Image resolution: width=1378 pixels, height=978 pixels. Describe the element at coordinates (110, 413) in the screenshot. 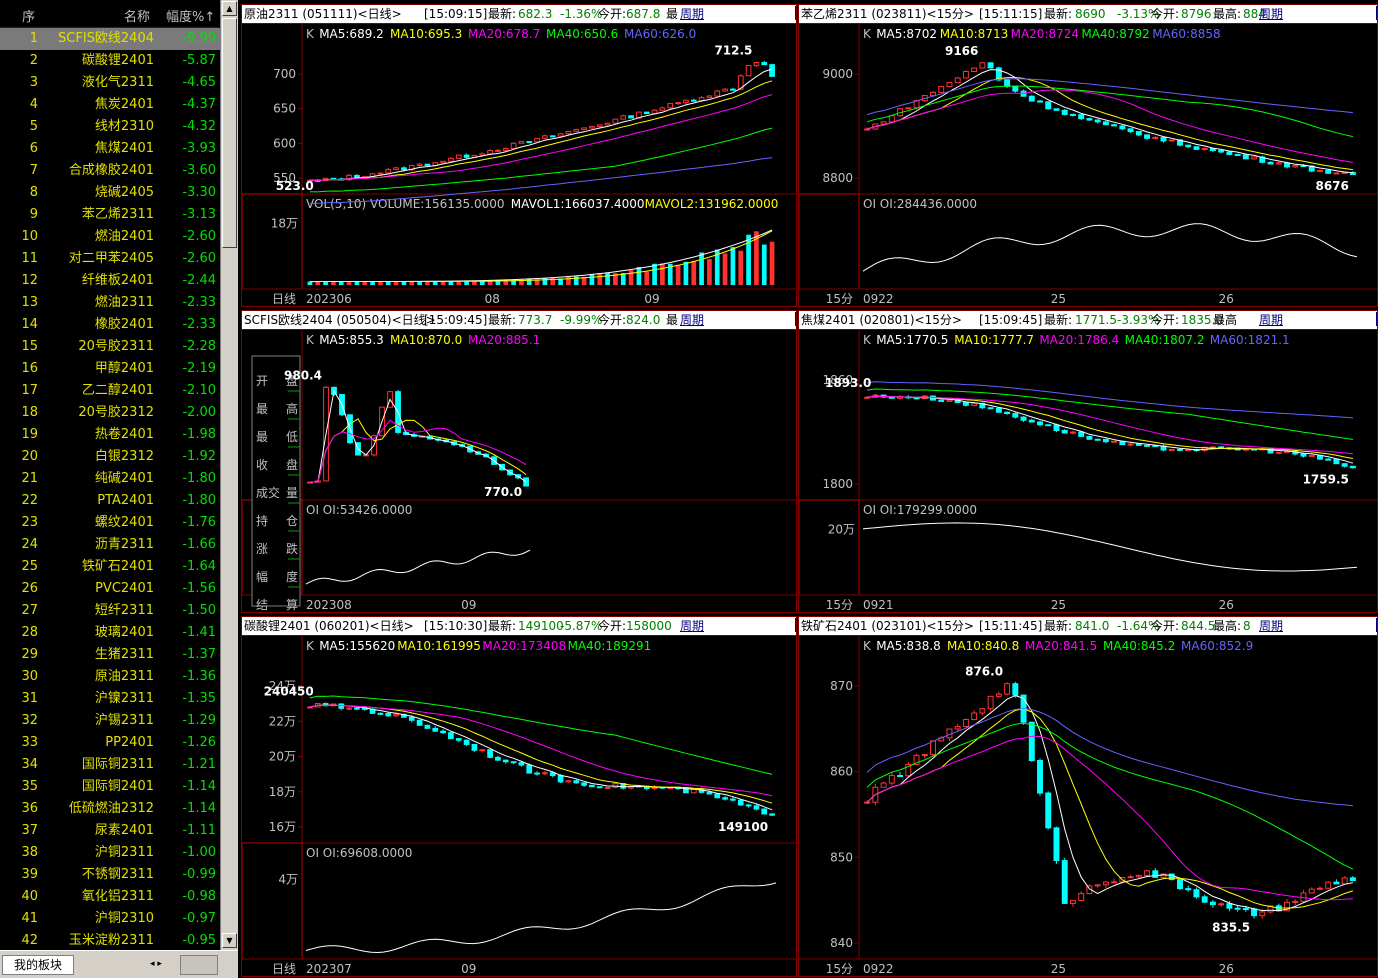

I see `quote-row: 18 20号胶2312 -2.00` at that location.